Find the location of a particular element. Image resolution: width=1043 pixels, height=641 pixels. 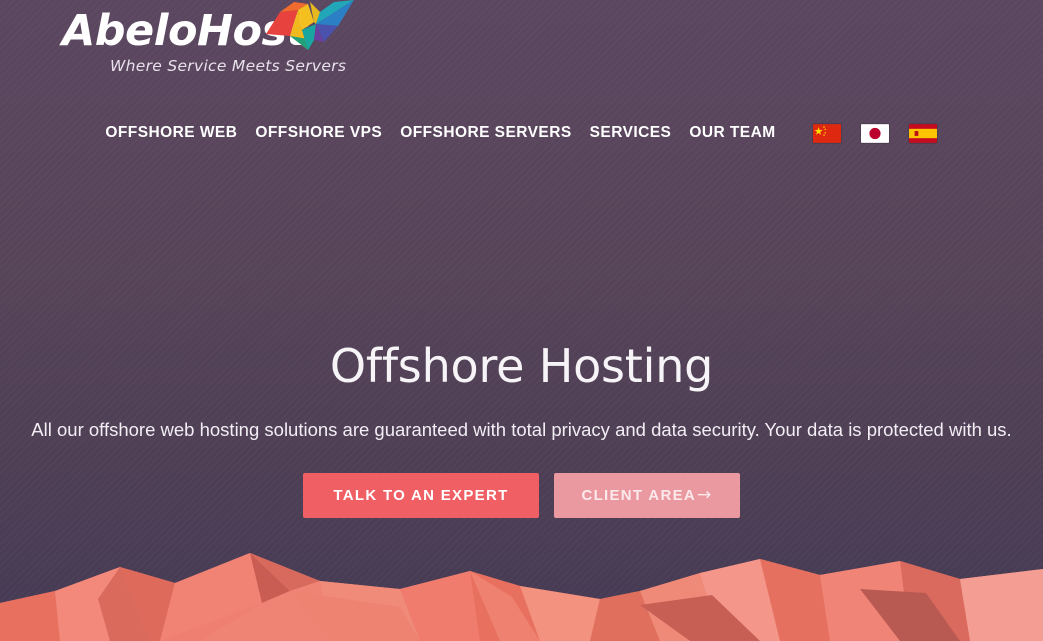

arrow-right-icon: → is located at coordinates (705, 494).